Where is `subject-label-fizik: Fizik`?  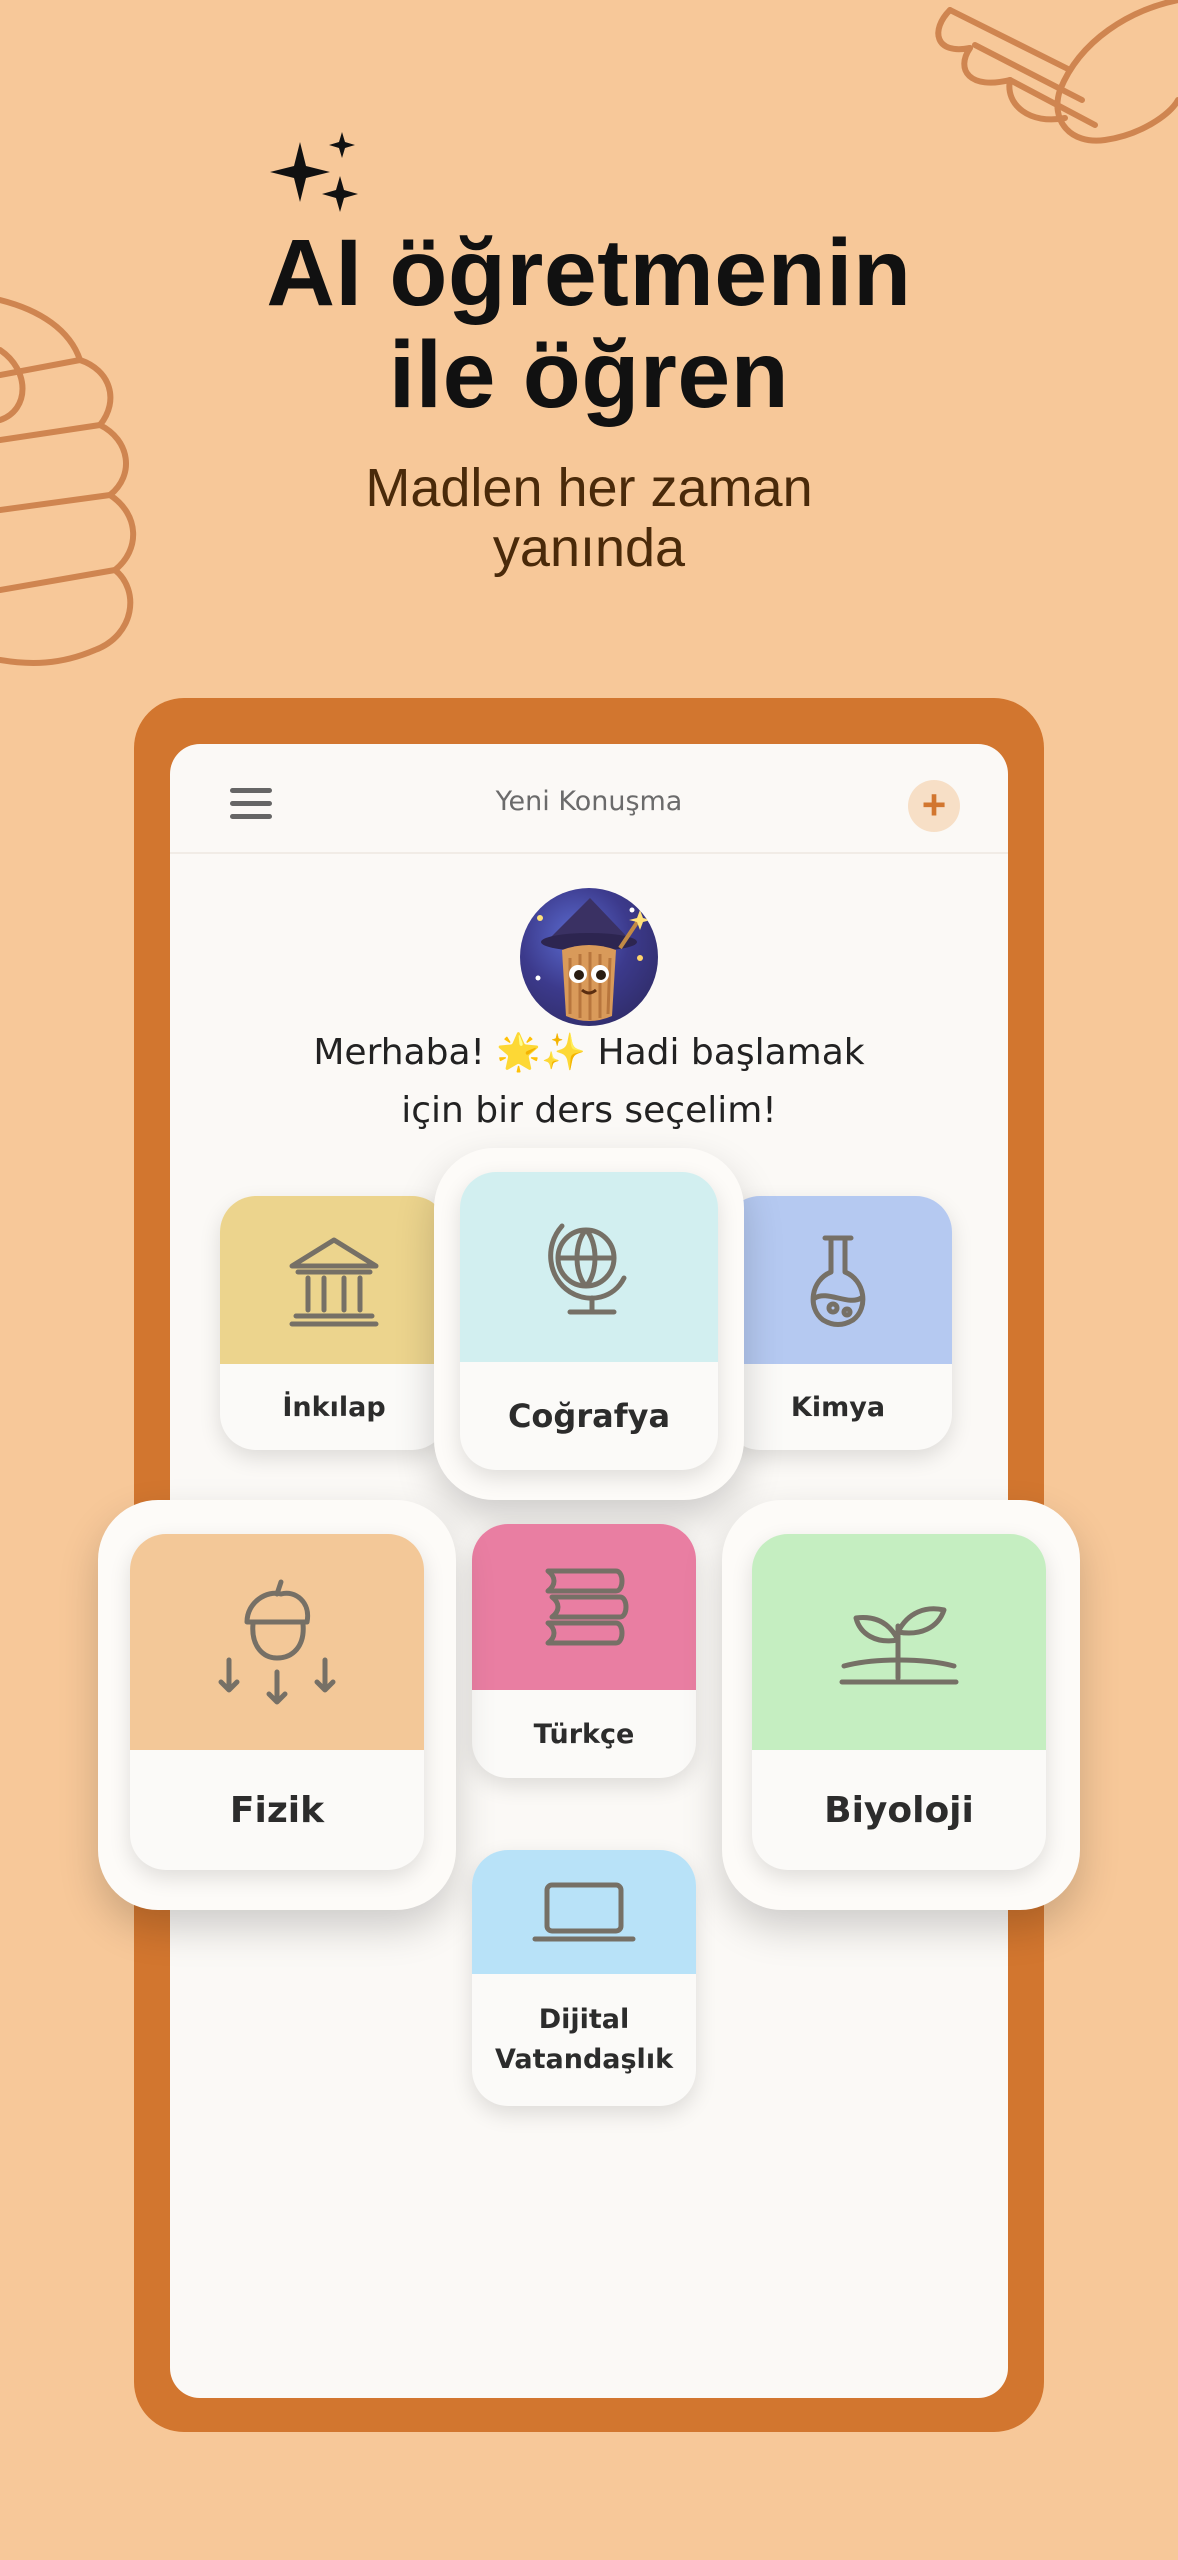 subject-label-fizik: Fizik is located at coordinates (277, 1810).